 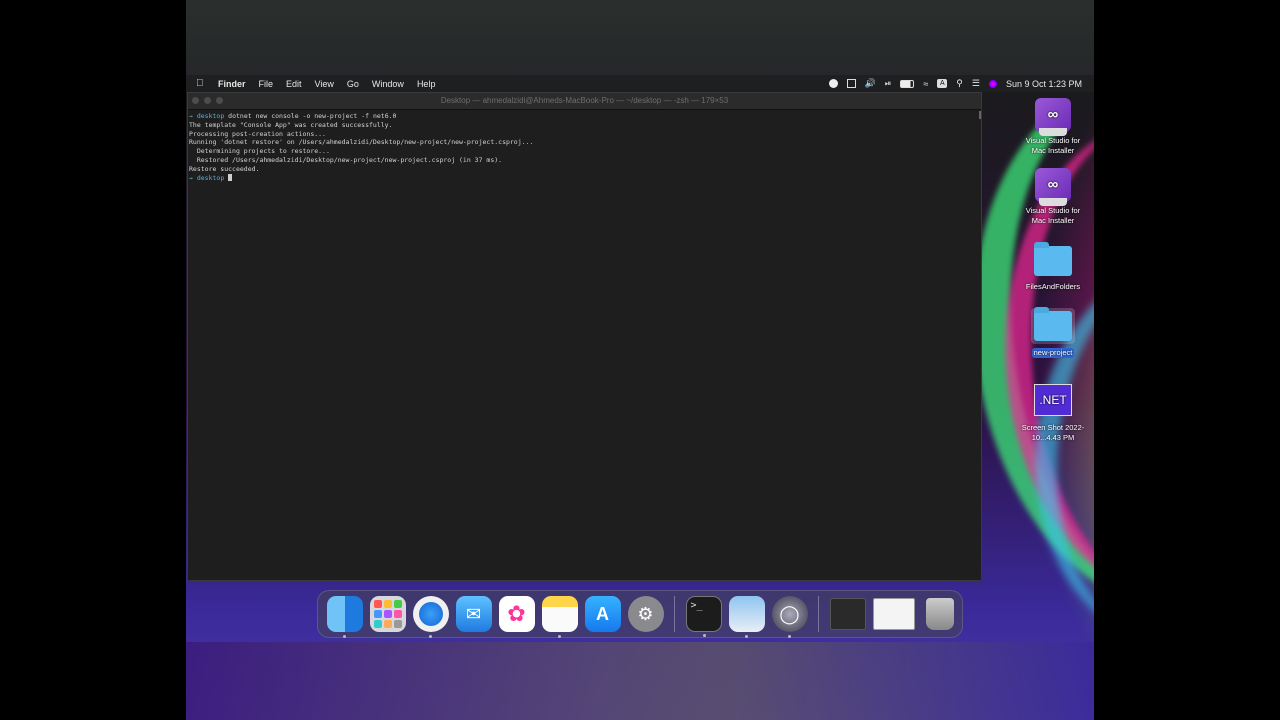 What do you see at coordinates (1053, 432) in the screenshot?
I see `desktop-icon-label: Screen Shot 2022-10...4.43 PM` at bounding box center [1053, 432].